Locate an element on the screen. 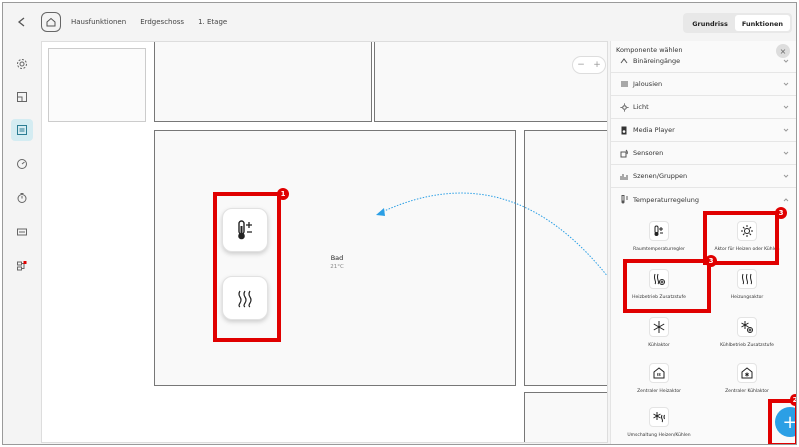  component-raumtemperaturregler: Raumtemperaturregler is located at coordinates (659, 236).